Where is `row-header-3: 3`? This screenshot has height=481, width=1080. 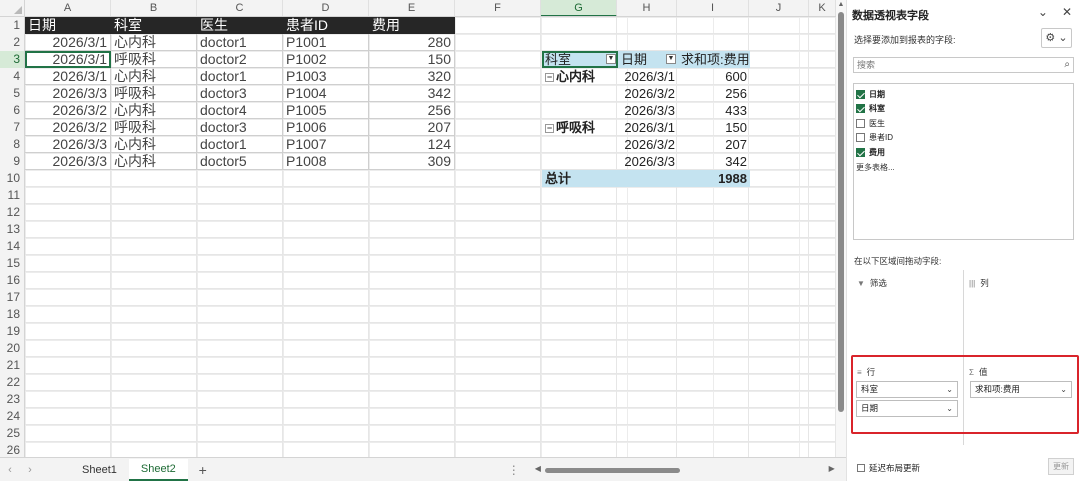
row-header-3: 3 is located at coordinates (12, 59).